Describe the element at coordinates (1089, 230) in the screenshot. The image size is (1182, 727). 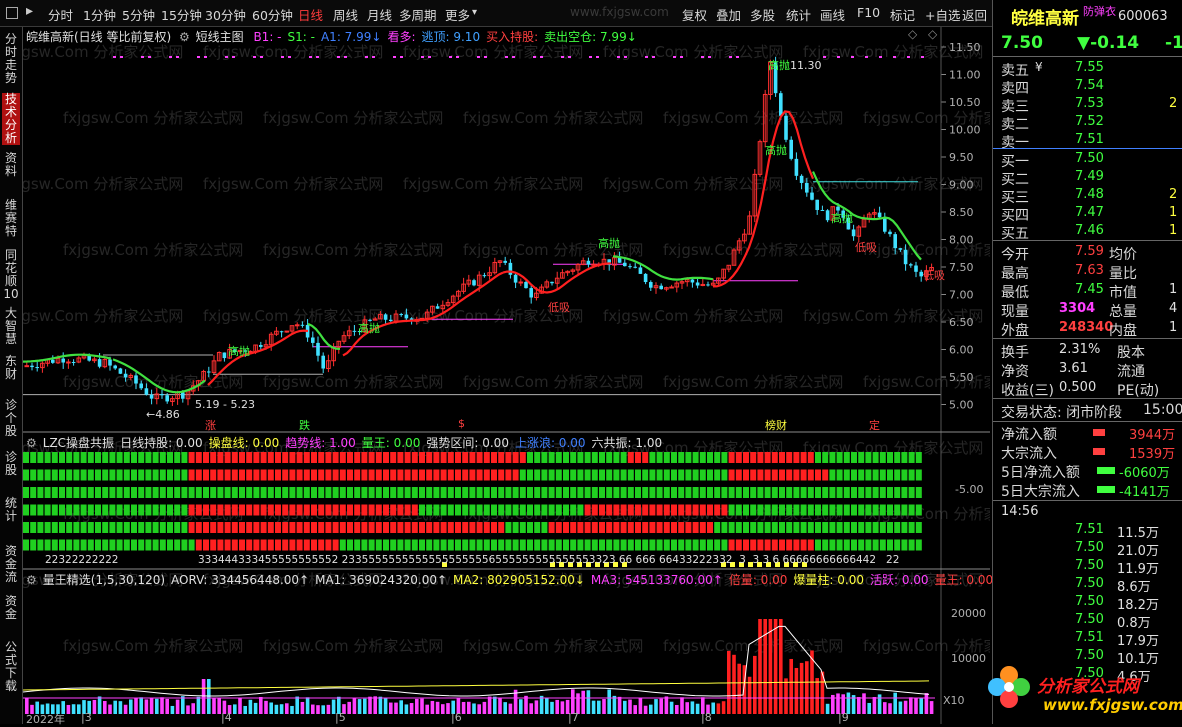
I see `bid-price: 7.46` at that location.